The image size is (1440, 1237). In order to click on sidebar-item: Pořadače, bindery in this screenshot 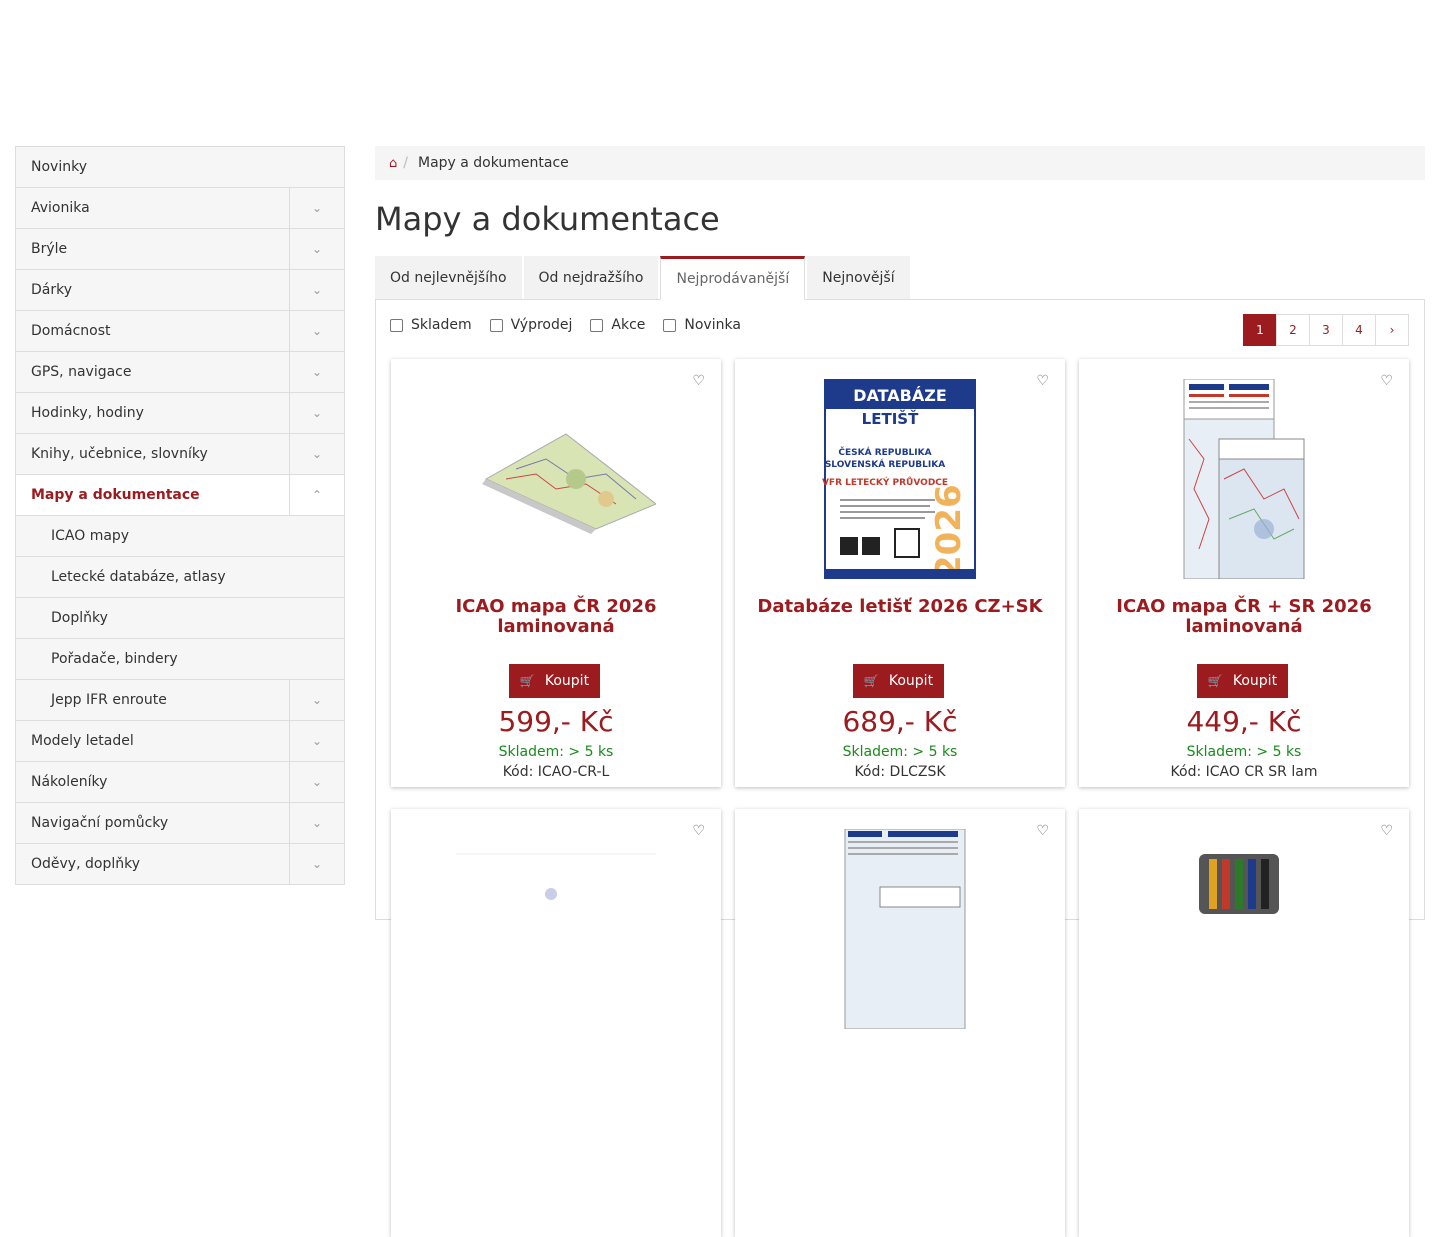, I will do `click(180, 659)`.